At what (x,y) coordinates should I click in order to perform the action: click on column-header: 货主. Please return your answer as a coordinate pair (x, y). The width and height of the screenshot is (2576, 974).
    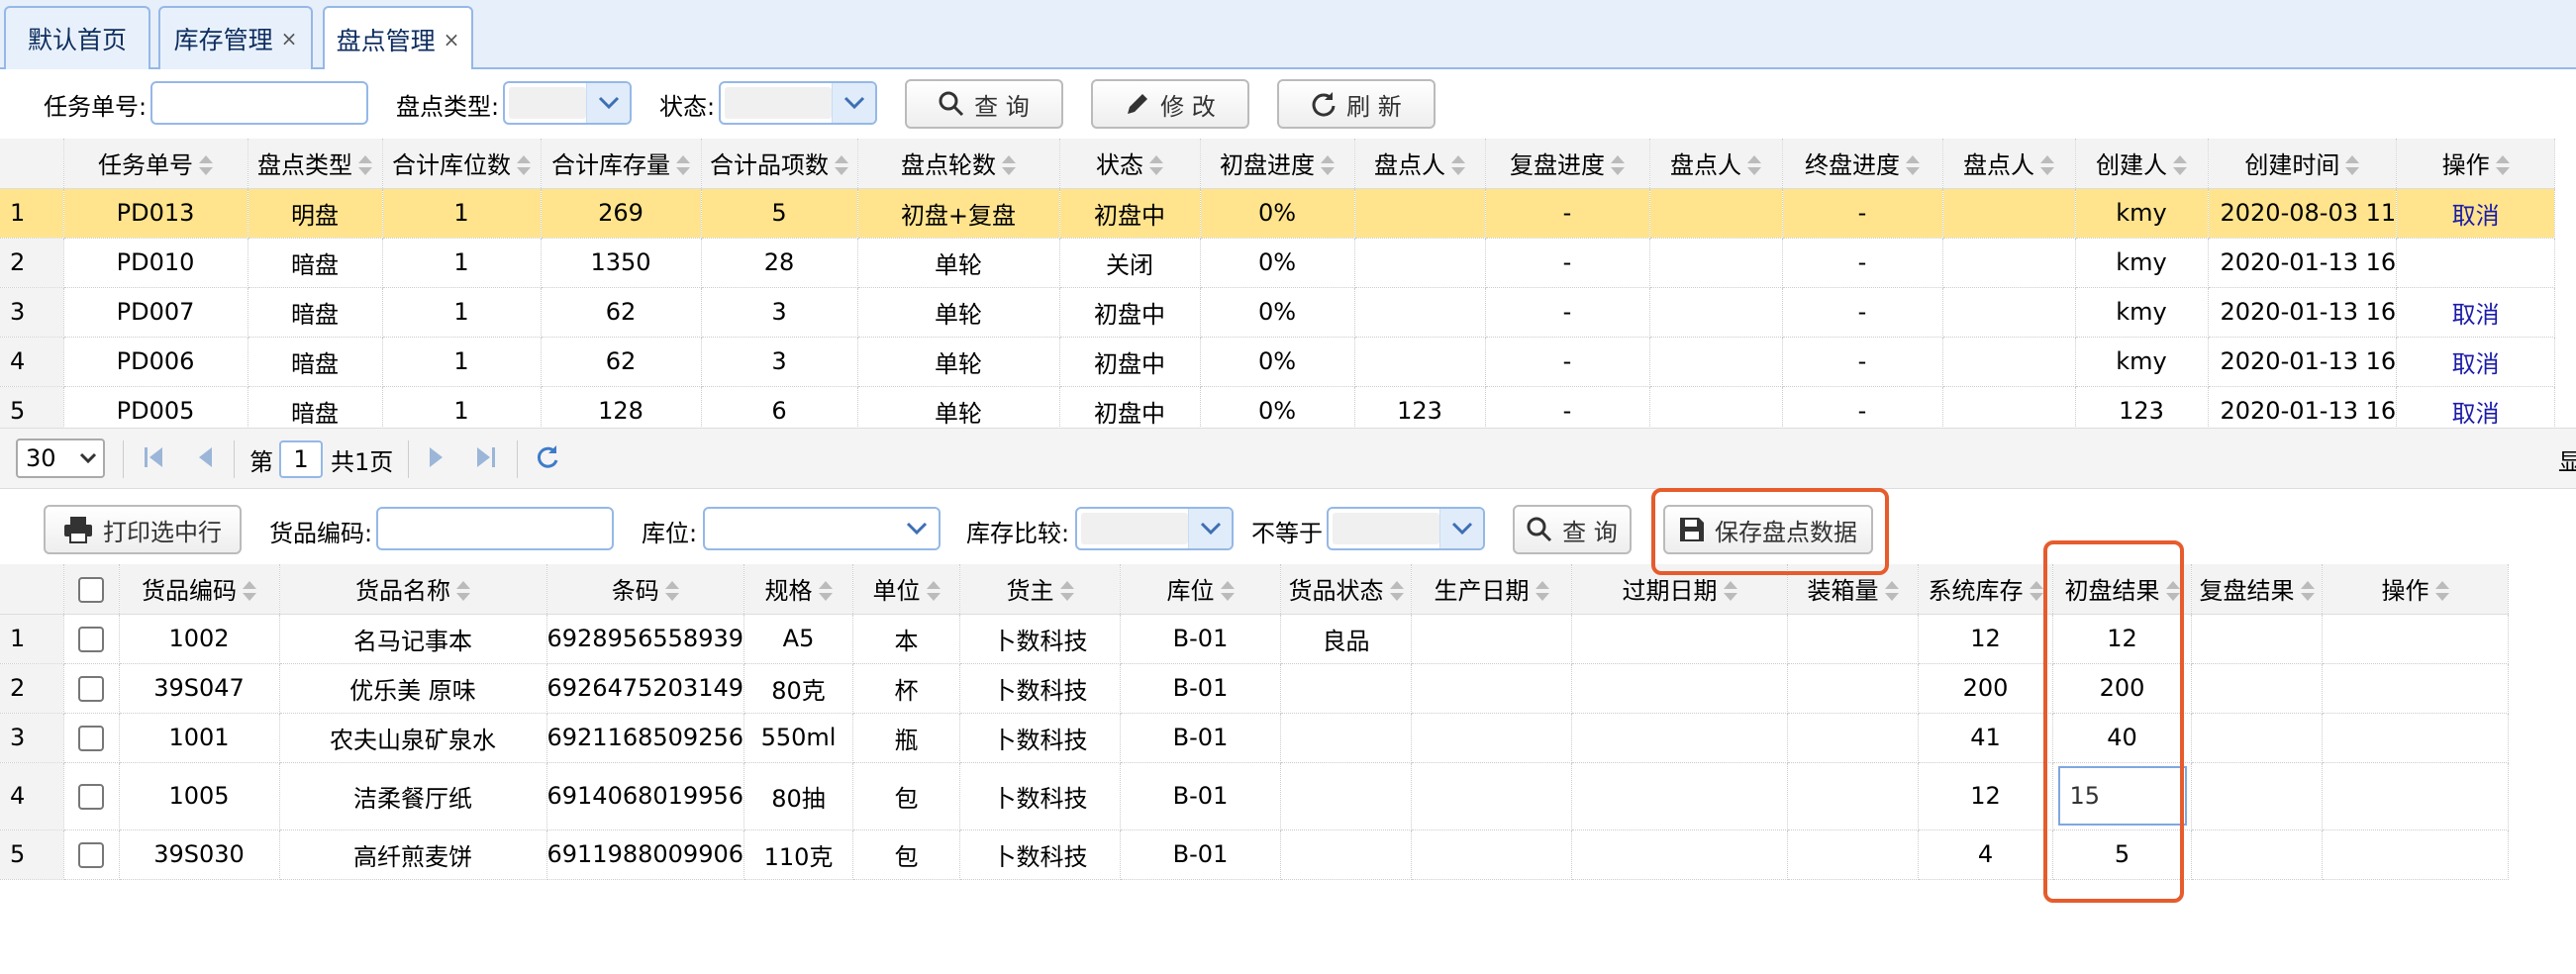
    Looking at the image, I should click on (1040, 589).